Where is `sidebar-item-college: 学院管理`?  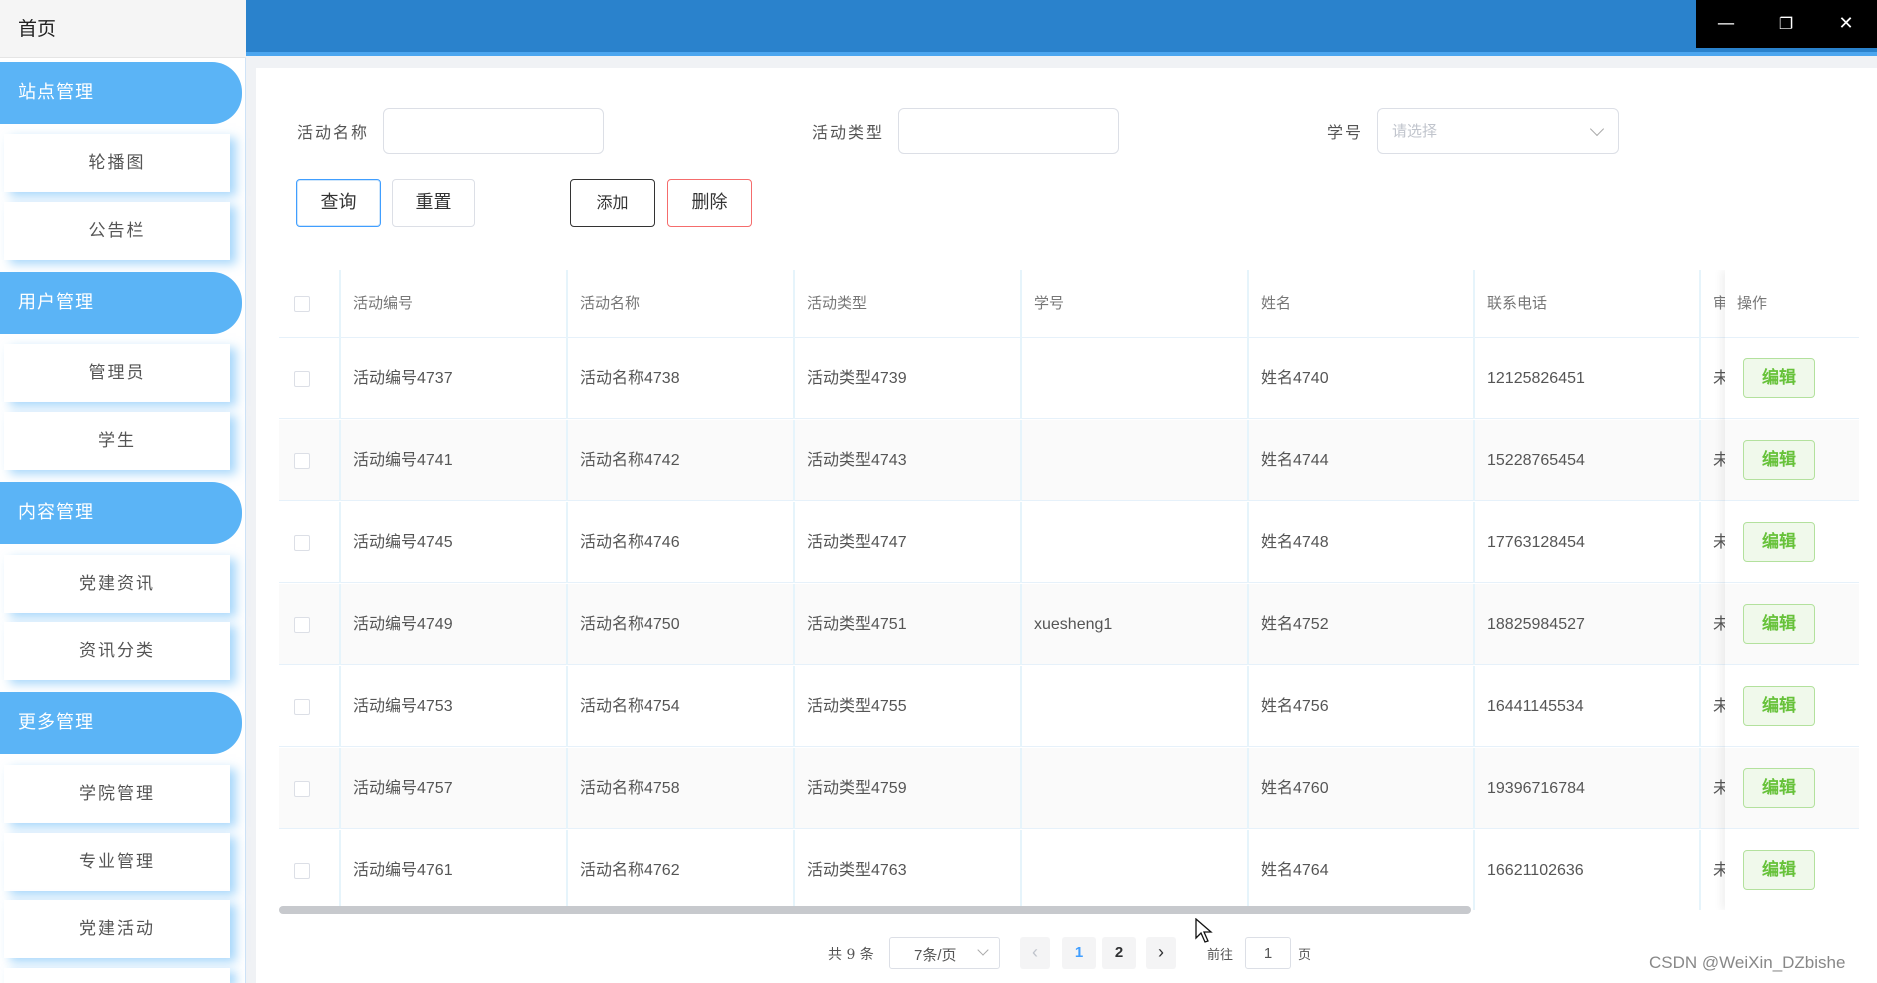
sidebar-item-college: 学院管理 is located at coordinates (117, 794).